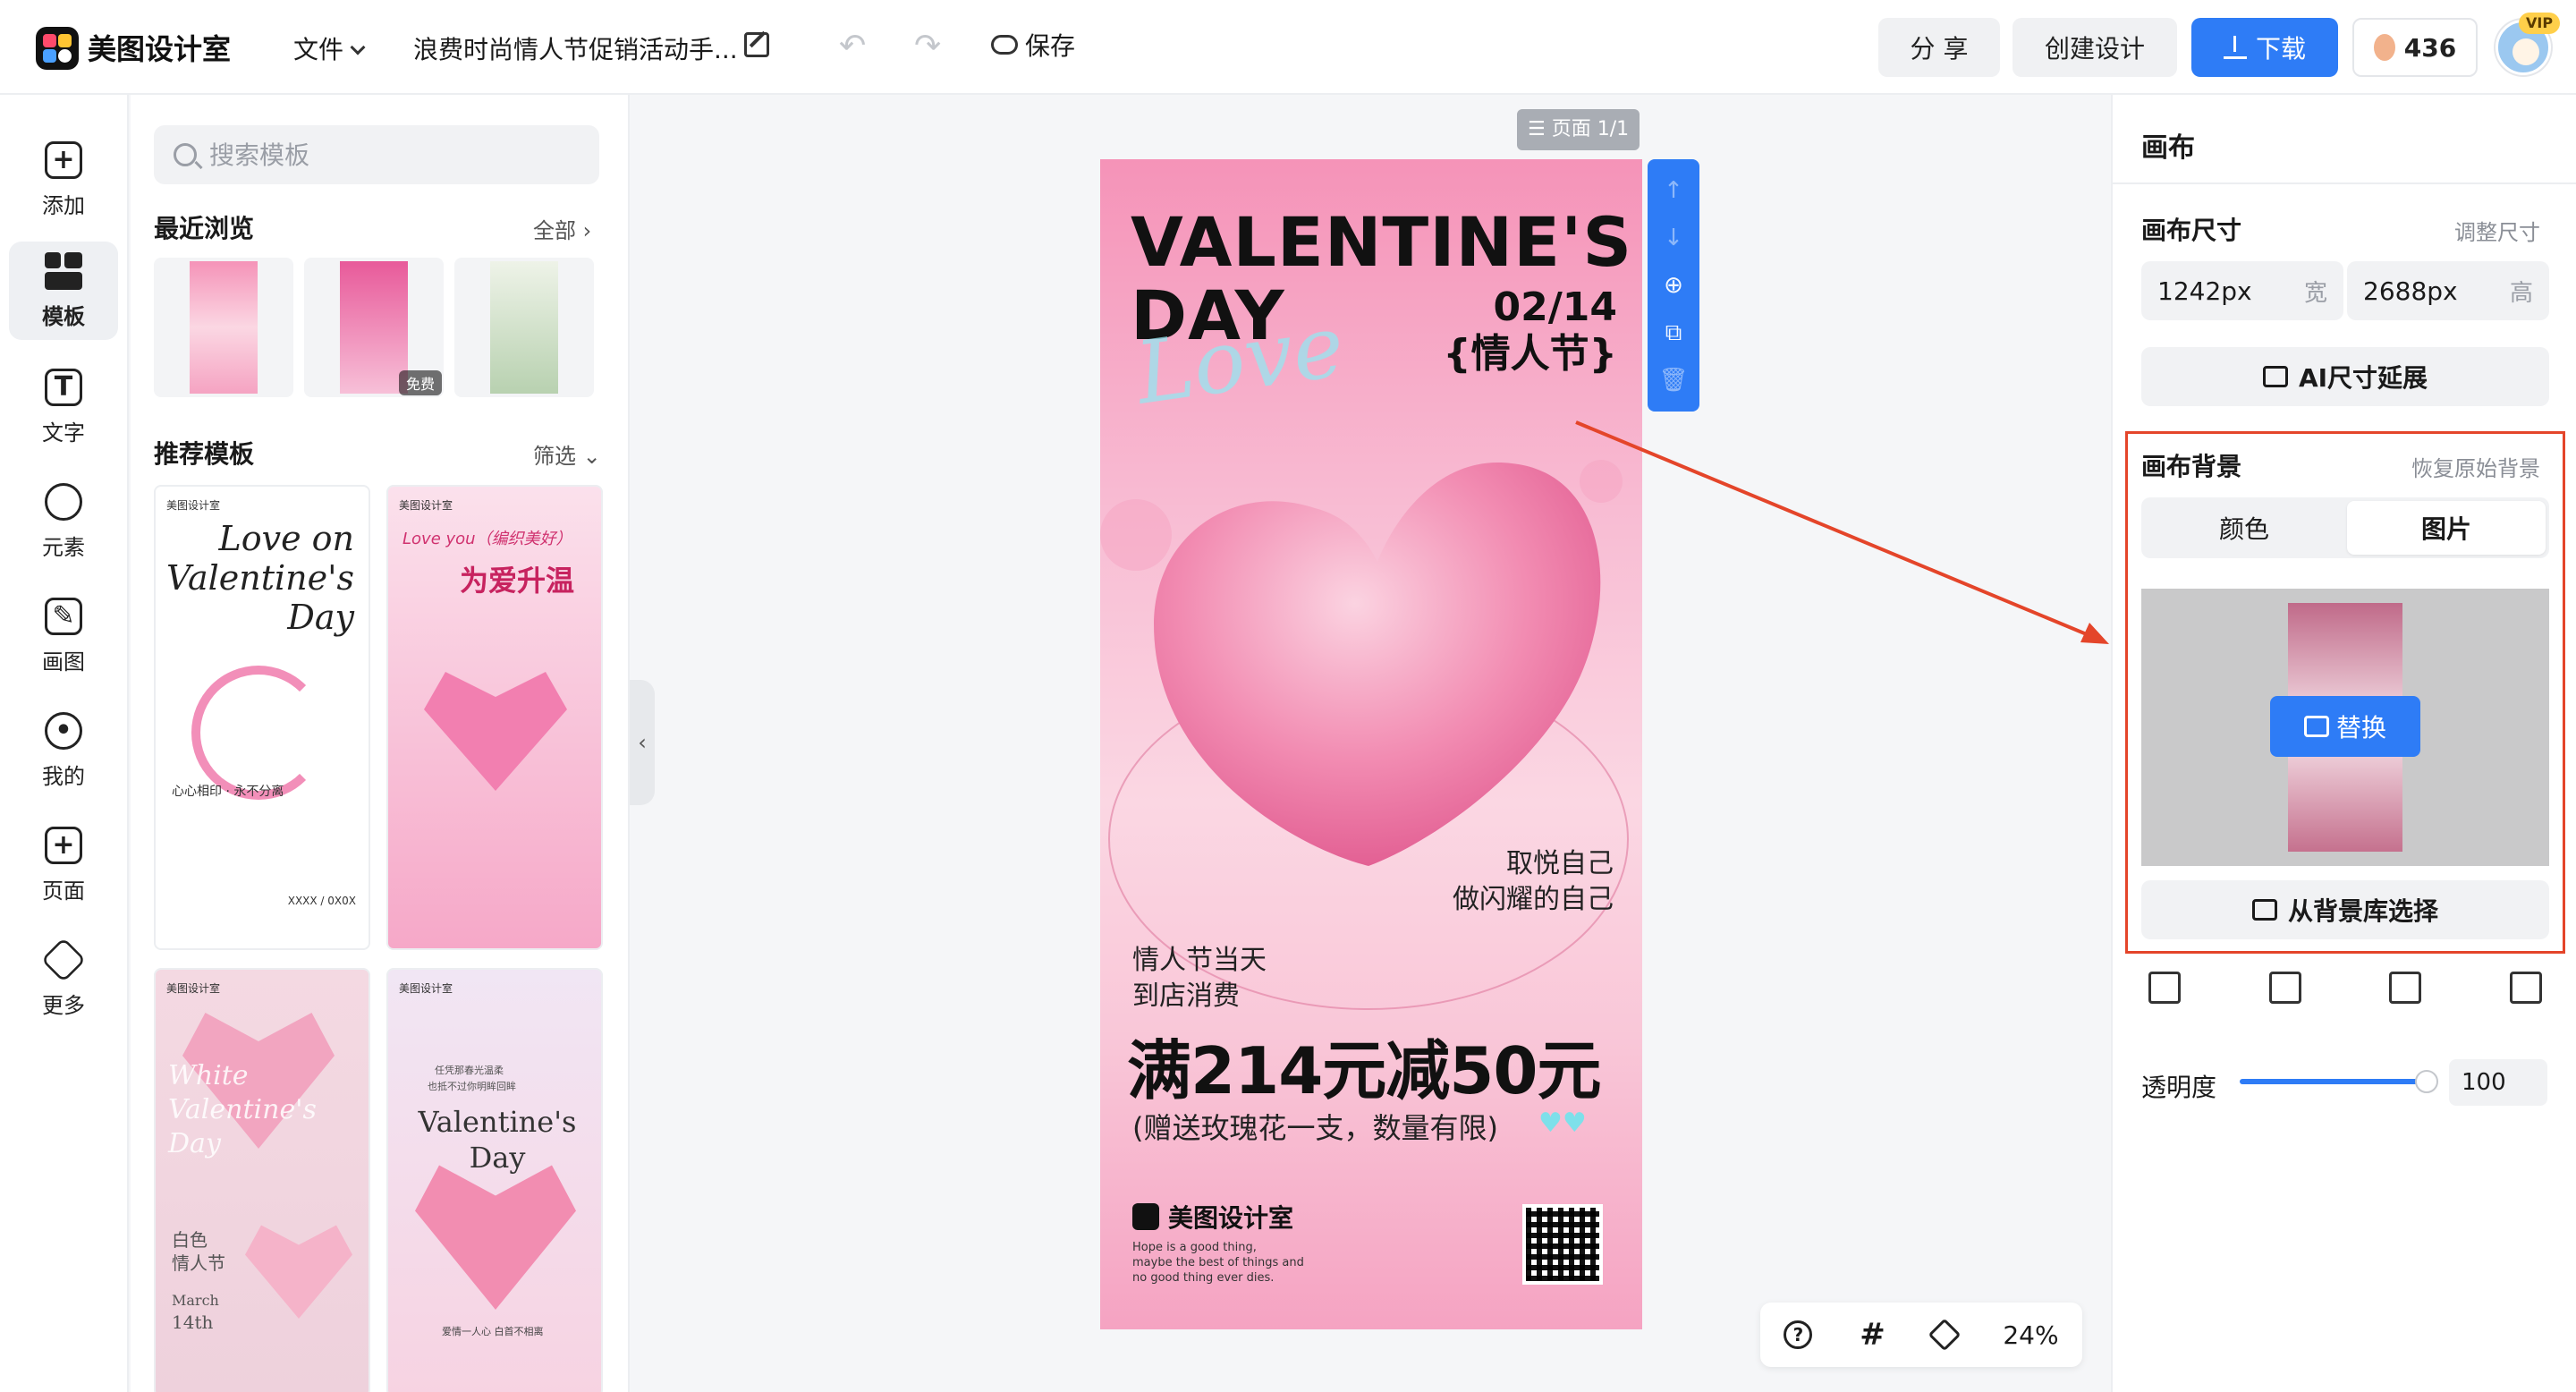 This screenshot has width=2576, height=1392. What do you see at coordinates (2242, 290) in the screenshot?
I see `width-field: 1242px 宽` at bounding box center [2242, 290].